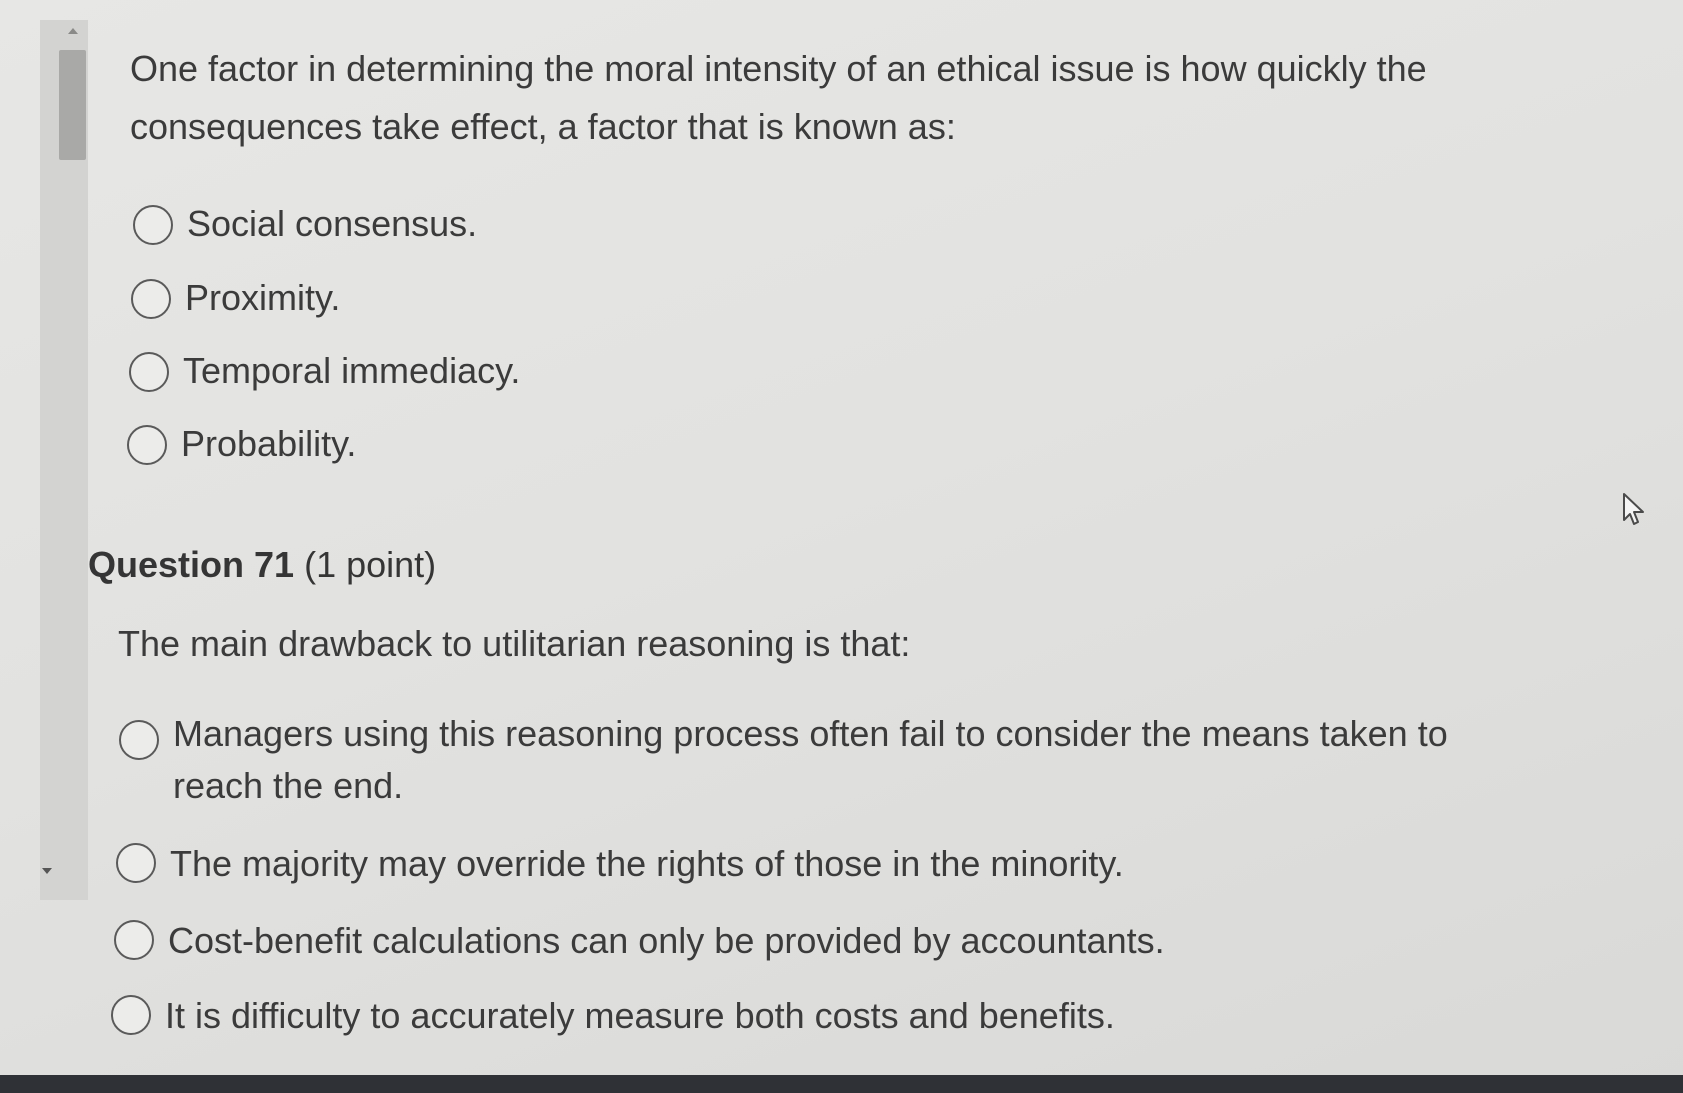 The height and width of the screenshot is (1093, 1683). I want to click on scroll-up-icon, so click(73, 31).